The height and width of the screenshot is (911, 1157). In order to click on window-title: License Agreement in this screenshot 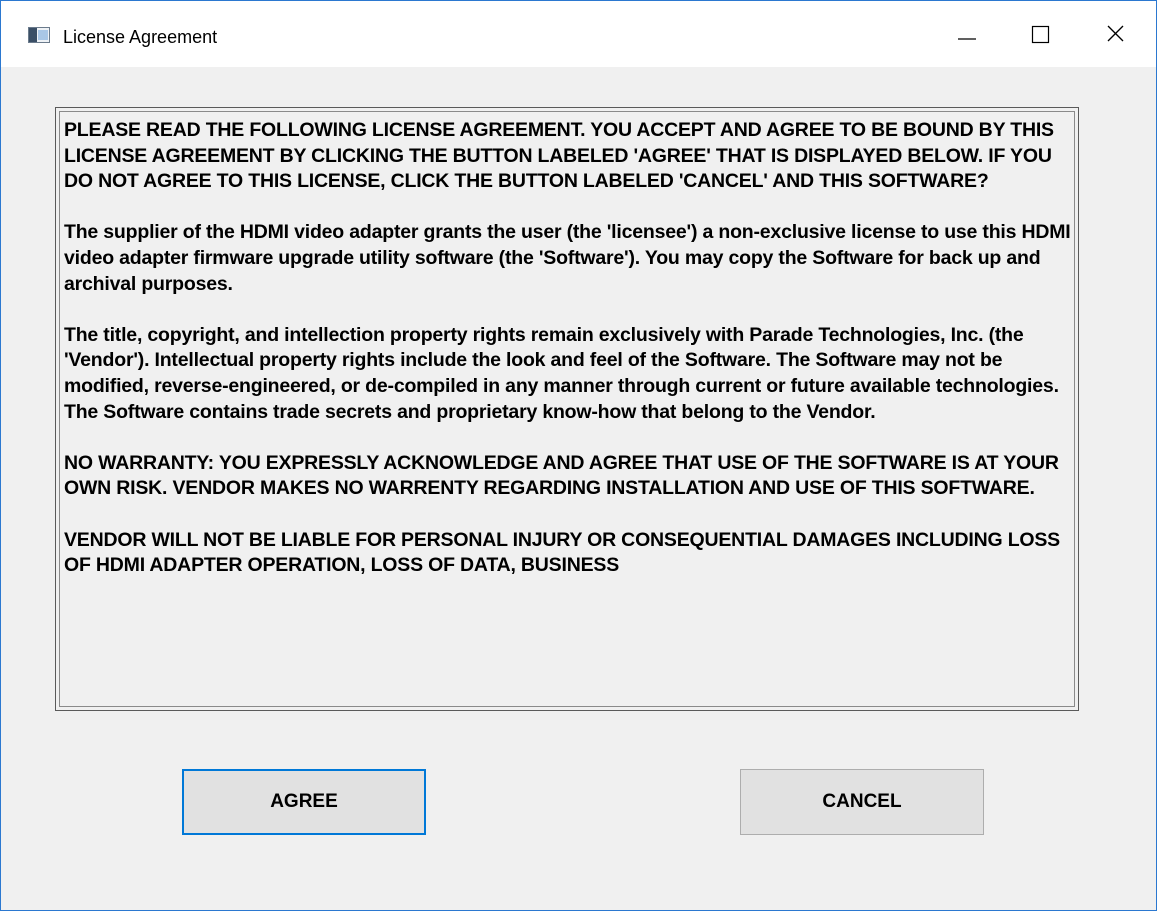, I will do `click(140, 37)`.